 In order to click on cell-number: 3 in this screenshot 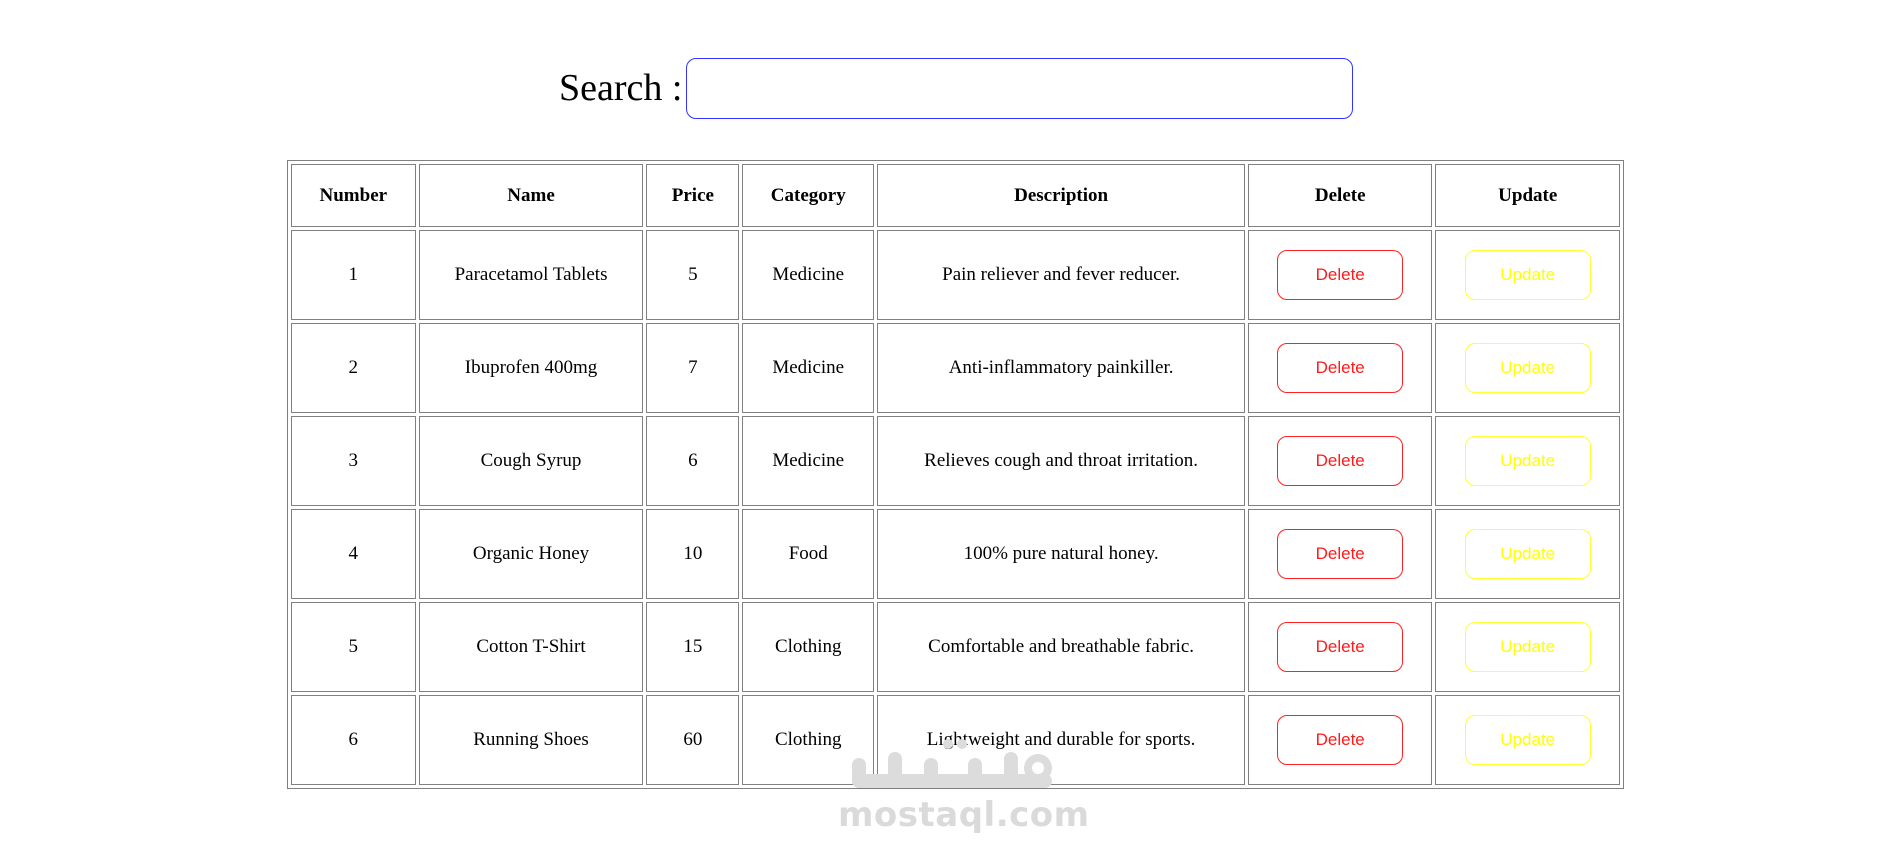, I will do `click(353, 461)`.